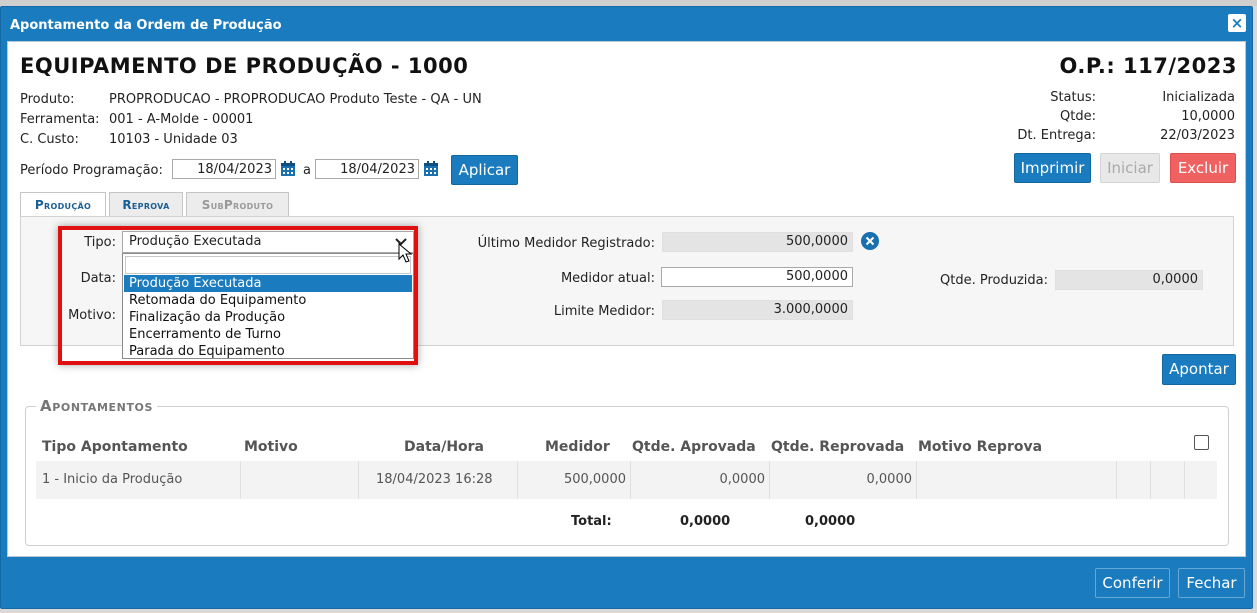 The image size is (1257, 613). What do you see at coordinates (1201, 442) in the screenshot?
I see `select-all-checkbox` at bounding box center [1201, 442].